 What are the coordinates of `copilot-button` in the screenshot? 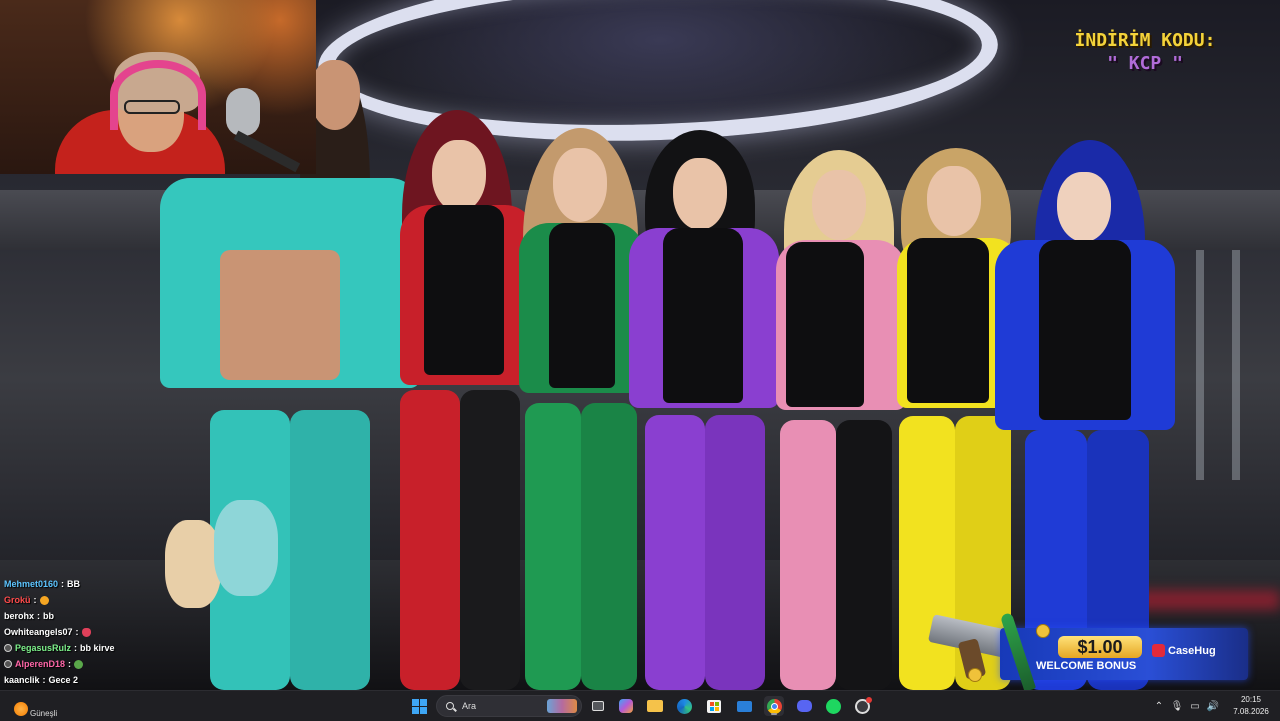 It's located at (626, 706).